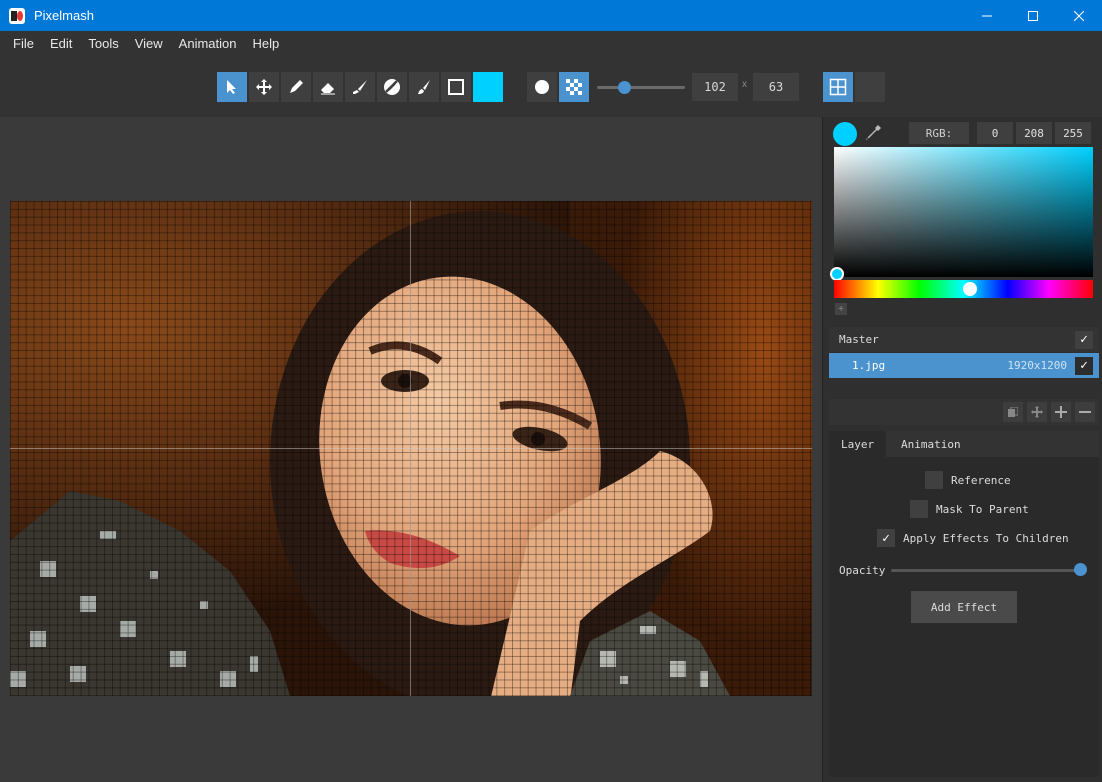 This screenshot has width=1102, height=782. I want to click on move-tool-button, so click(264, 87).